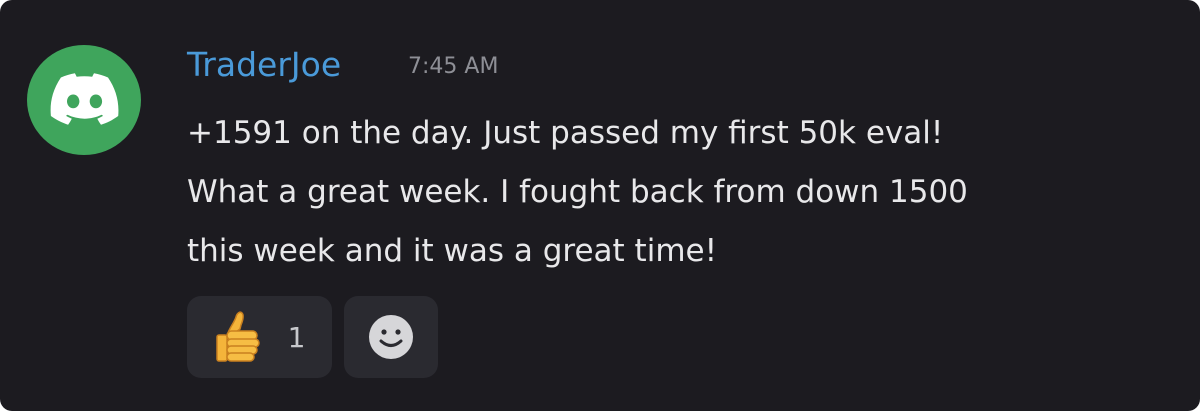  I want to click on add-reaction-button, so click(391, 337).